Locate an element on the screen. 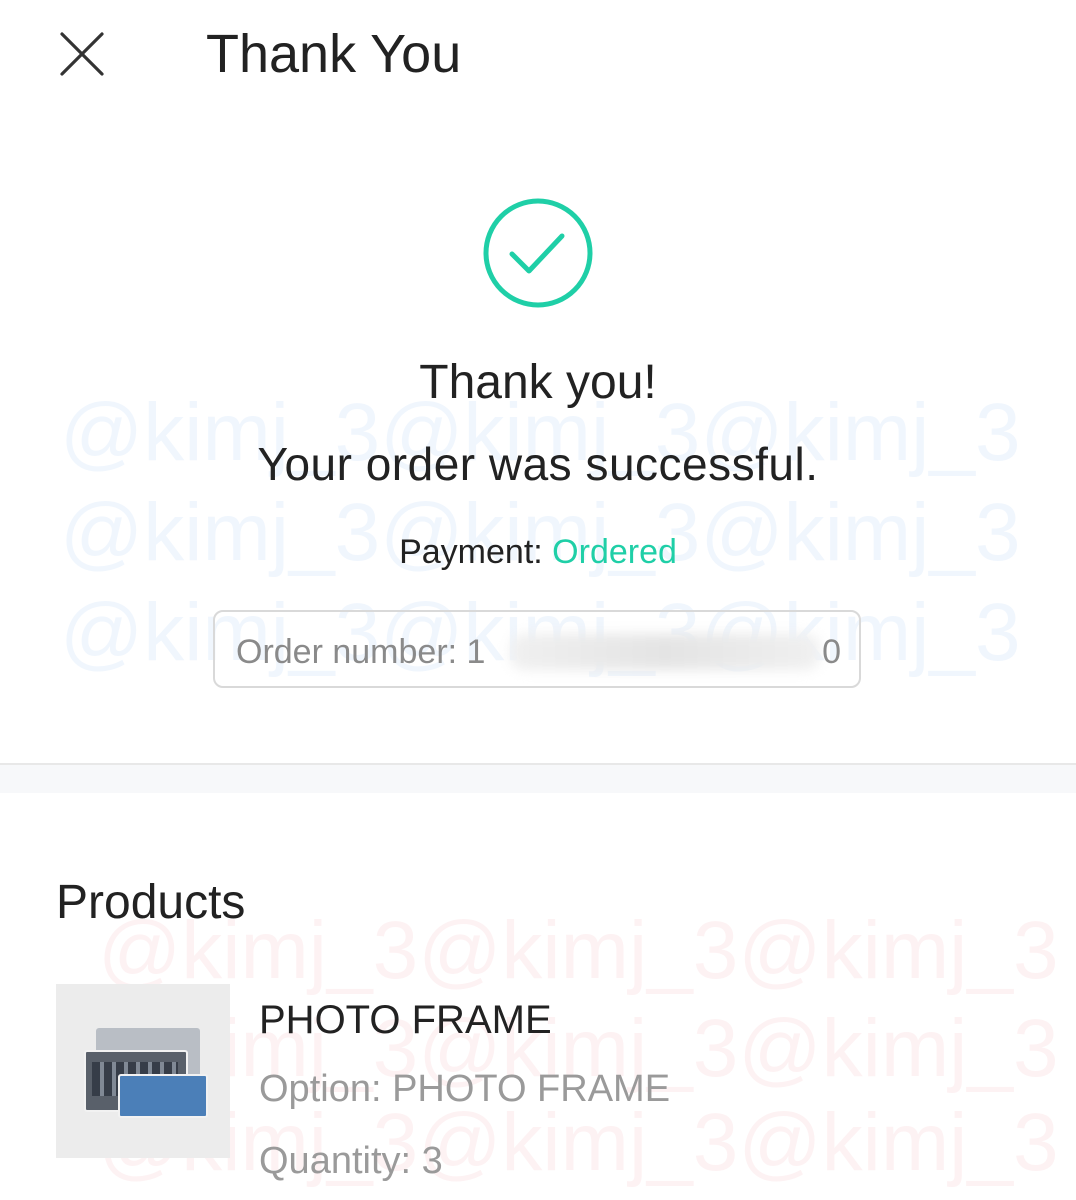 The width and height of the screenshot is (1076, 1200). success-check is located at coordinates (538, 253).